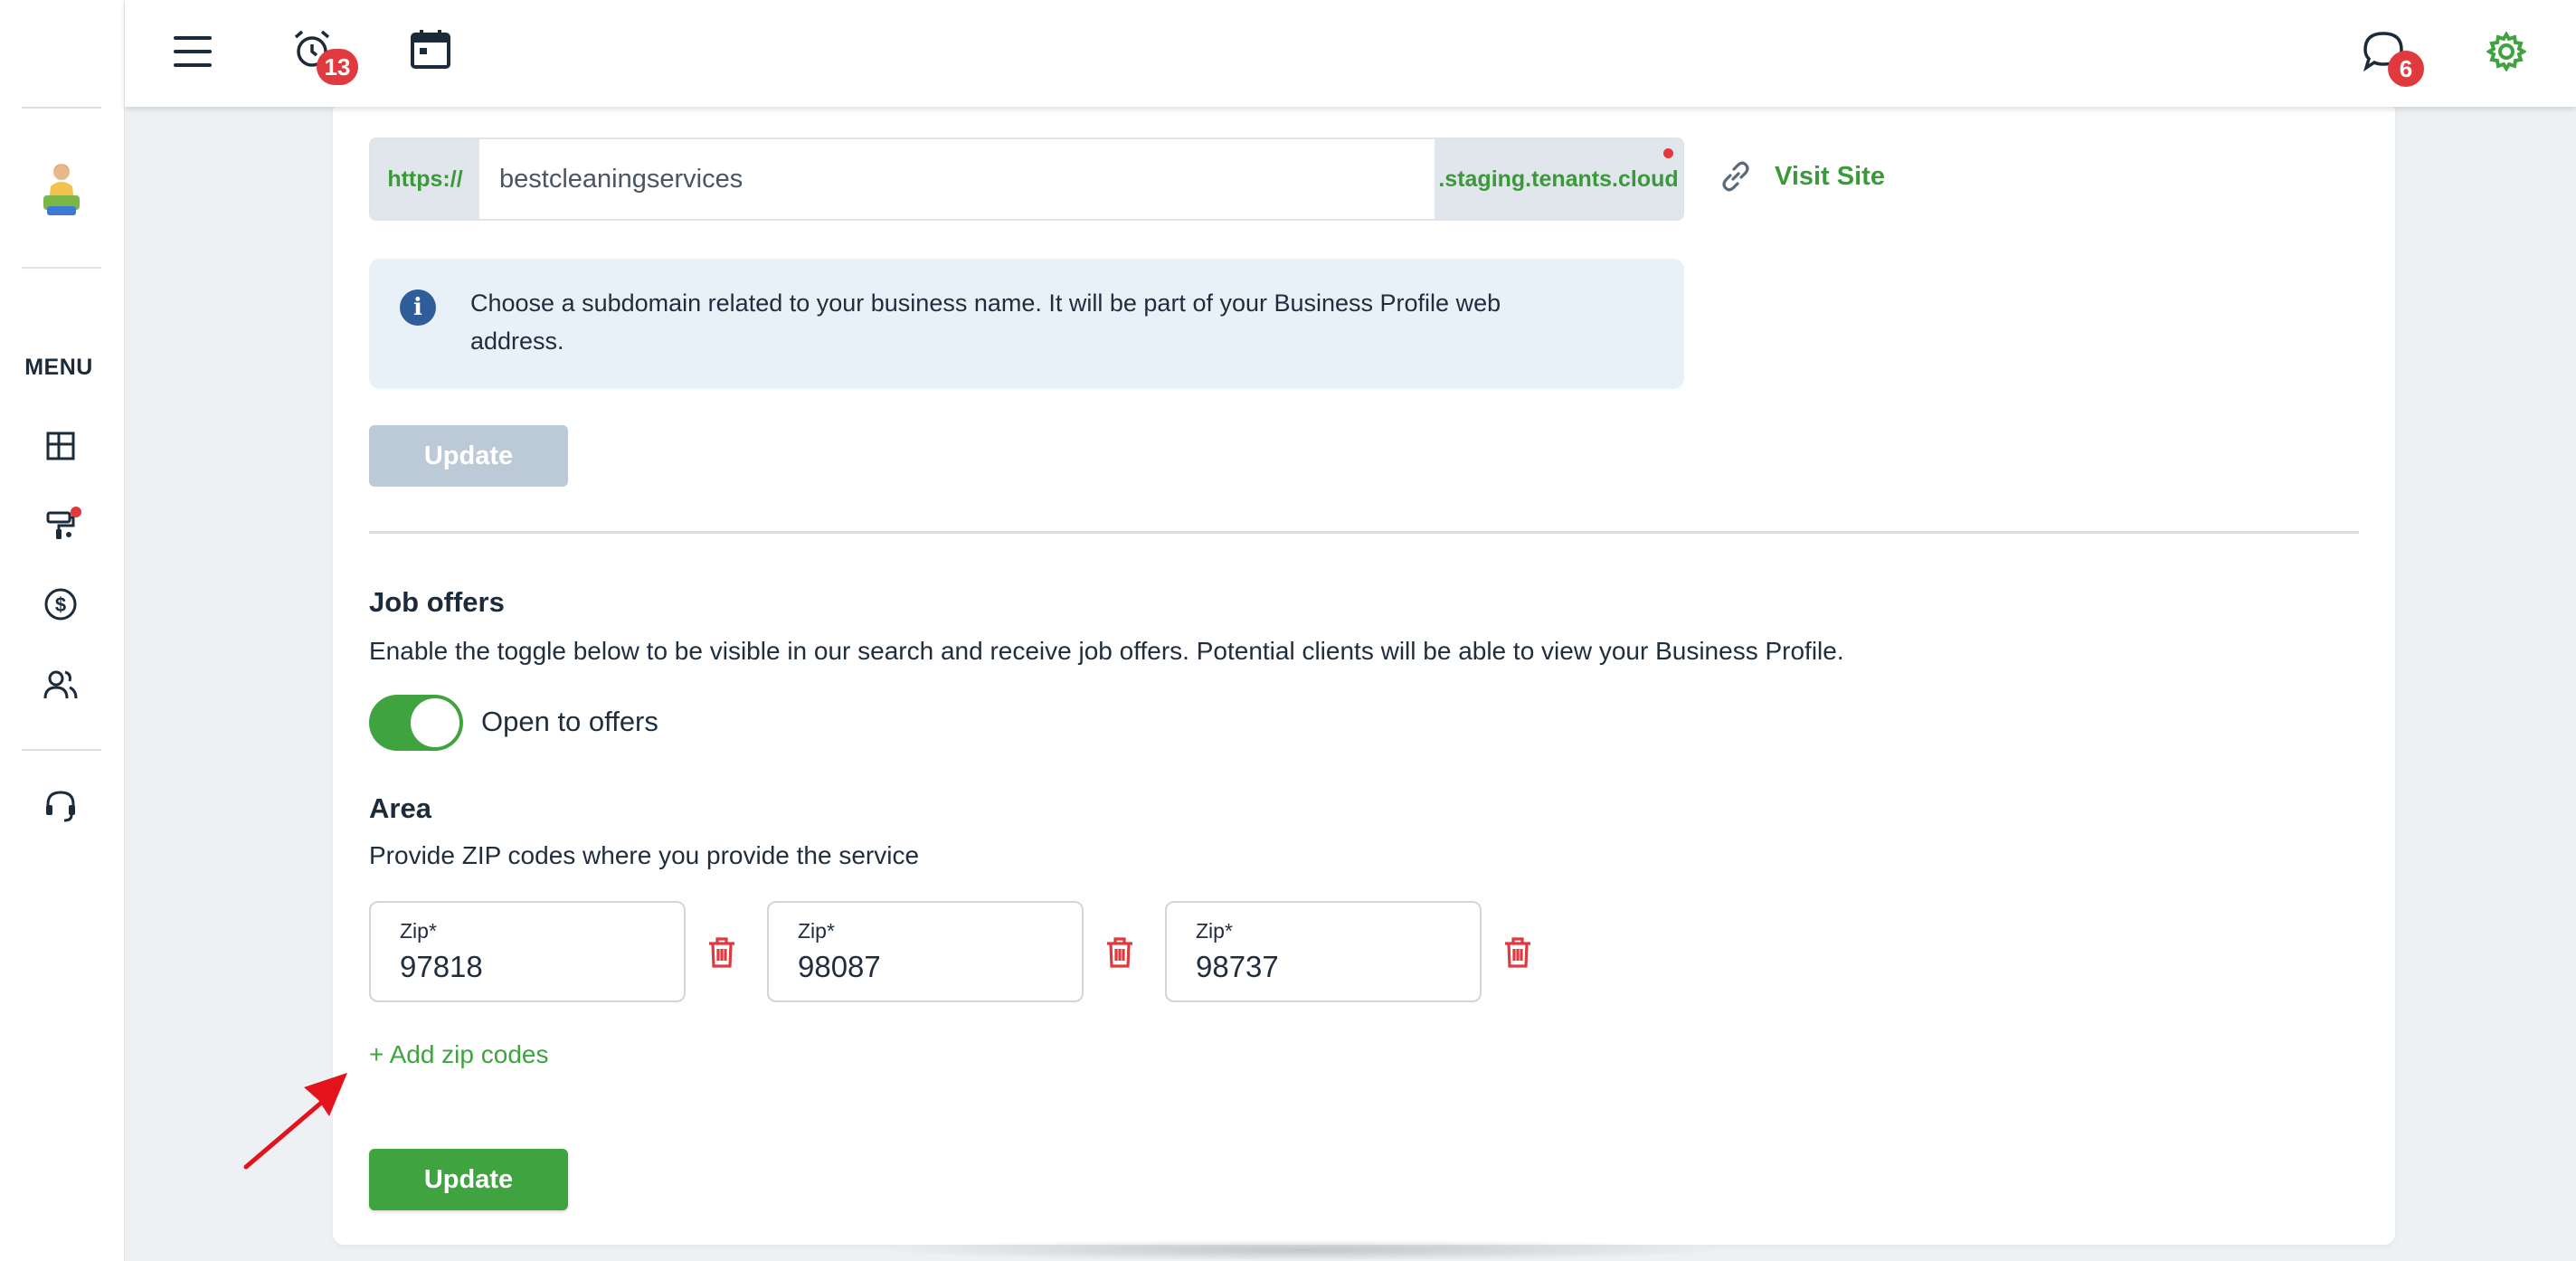 The height and width of the screenshot is (1261, 2576). I want to click on update-area-button: Update, so click(469, 1179).